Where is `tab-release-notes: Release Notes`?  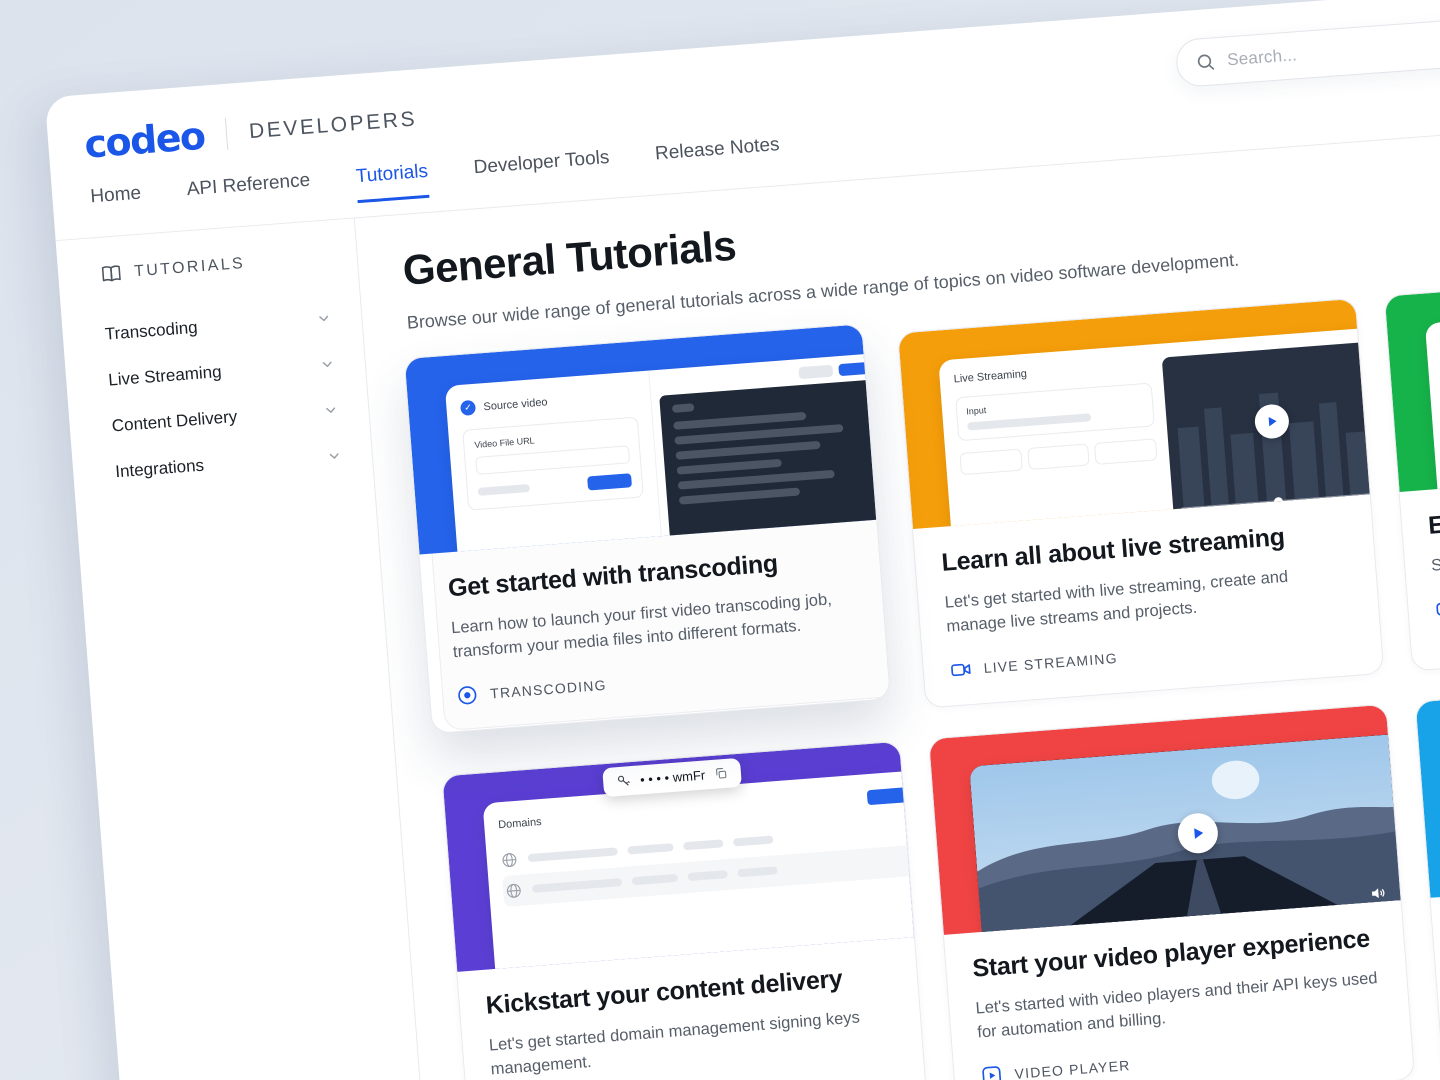 tab-release-notes: Release Notes is located at coordinates (717, 157).